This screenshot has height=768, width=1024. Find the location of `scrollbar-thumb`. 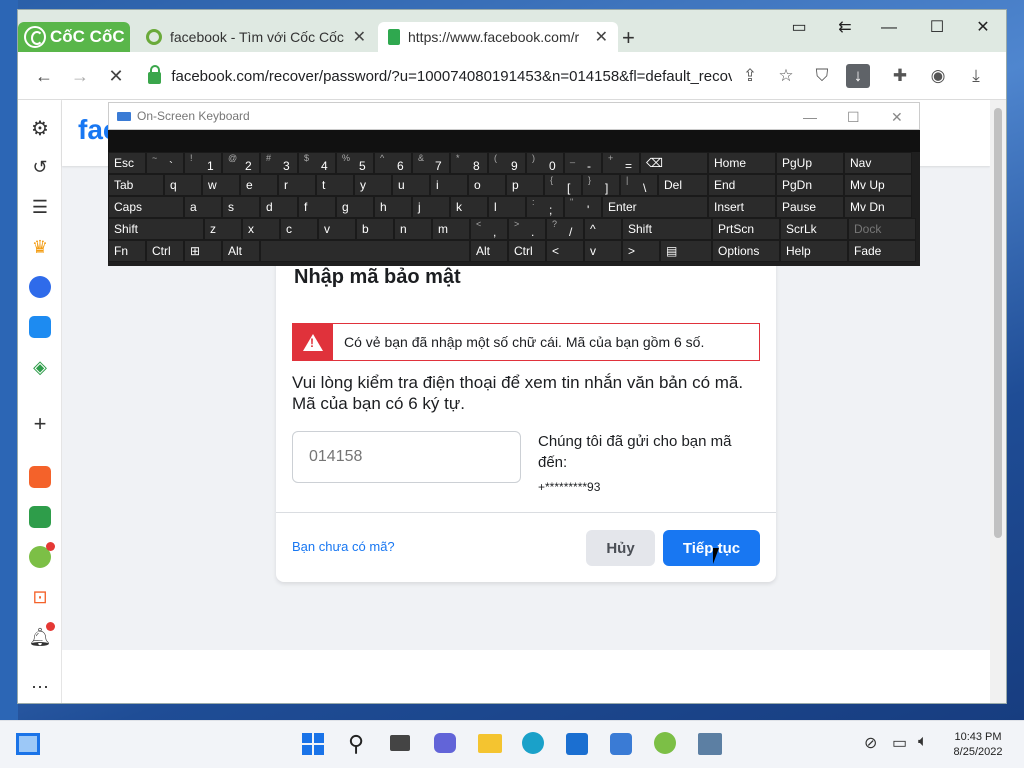

scrollbar-thumb is located at coordinates (998, 323).